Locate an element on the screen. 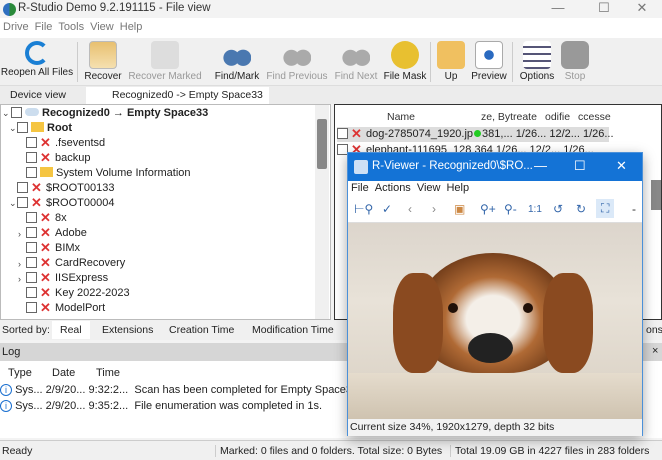 The height and width of the screenshot is (460, 662). viewer-close-button: ✕ is located at coordinates (621, 166).